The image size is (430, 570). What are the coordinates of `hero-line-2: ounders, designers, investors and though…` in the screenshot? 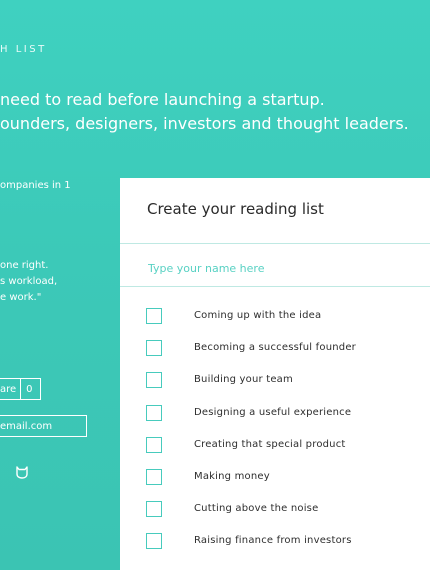 It's located at (204, 123).